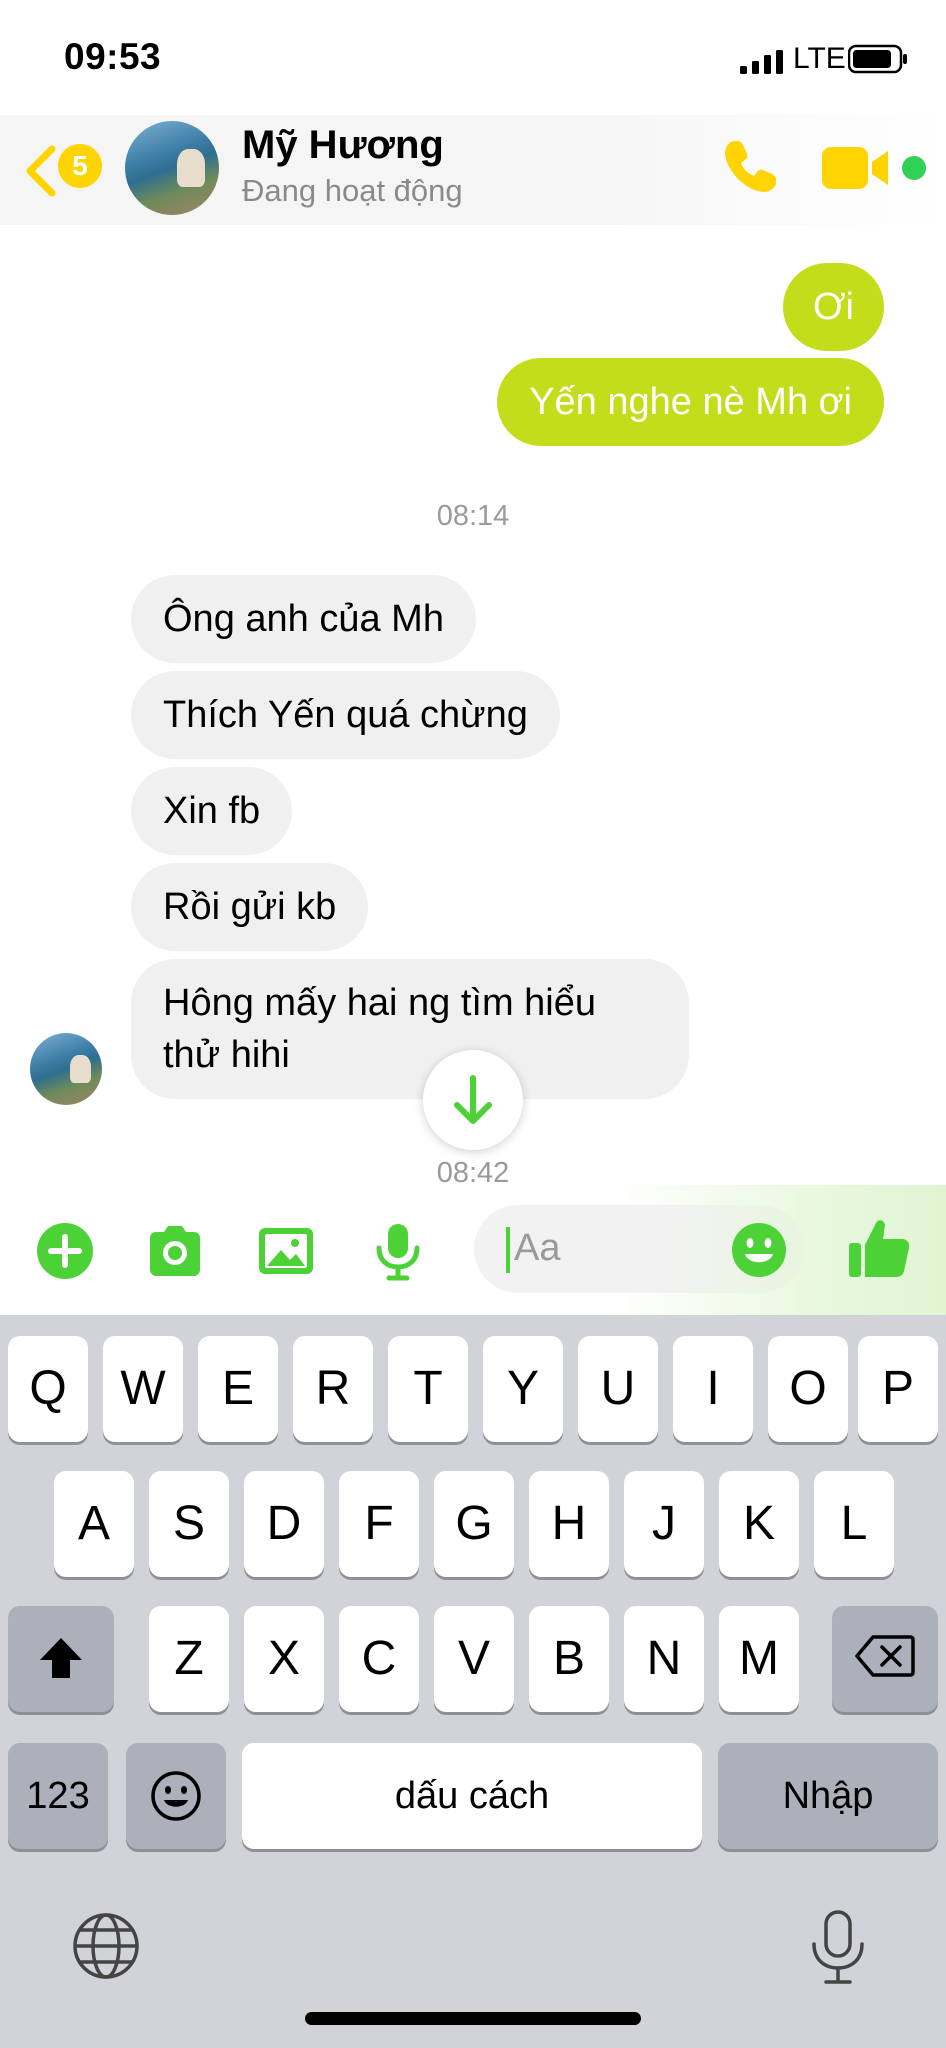 This screenshot has height=2048, width=946. What do you see at coordinates (537, 1248) in the screenshot?
I see `message-input-placeholder: Aa` at bounding box center [537, 1248].